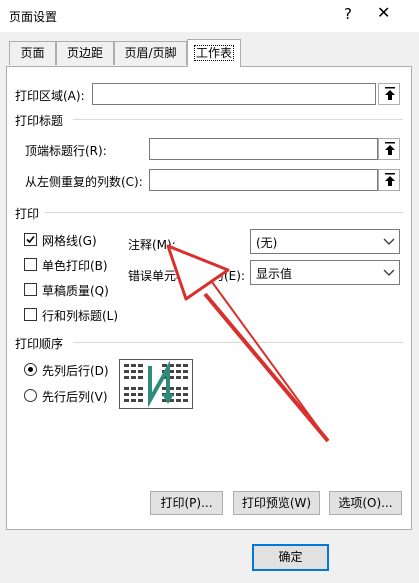 Image resolution: width=419 pixels, height=583 pixels. I want to click on gridlines-label: 网格线(G), so click(69, 241).